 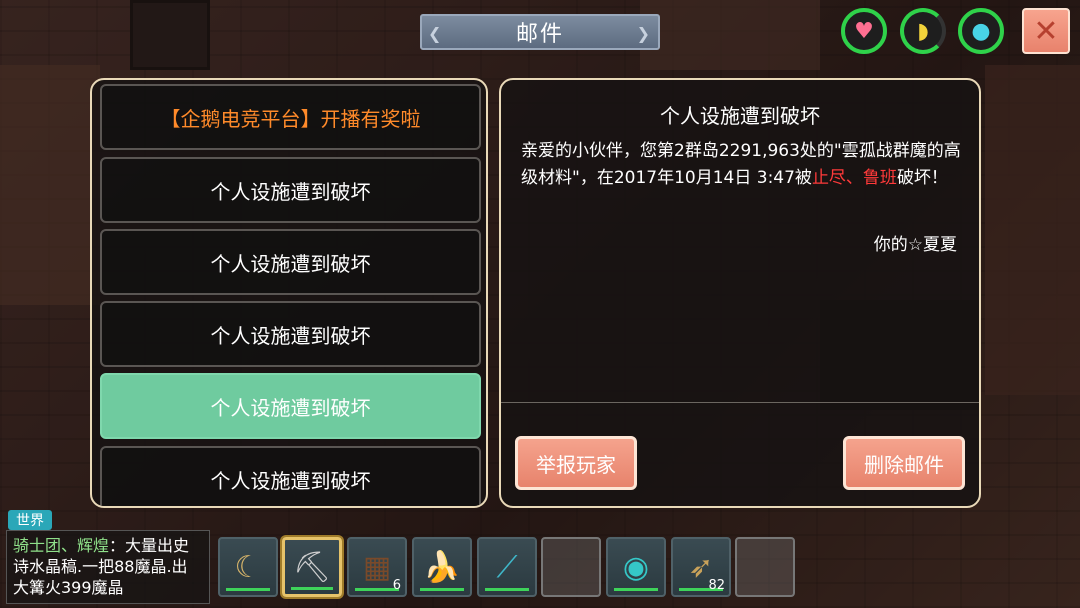 What do you see at coordinates (981, 31) in the screenshot?
I see `water-drop-icon: ●` at bounding box center [981, 31].